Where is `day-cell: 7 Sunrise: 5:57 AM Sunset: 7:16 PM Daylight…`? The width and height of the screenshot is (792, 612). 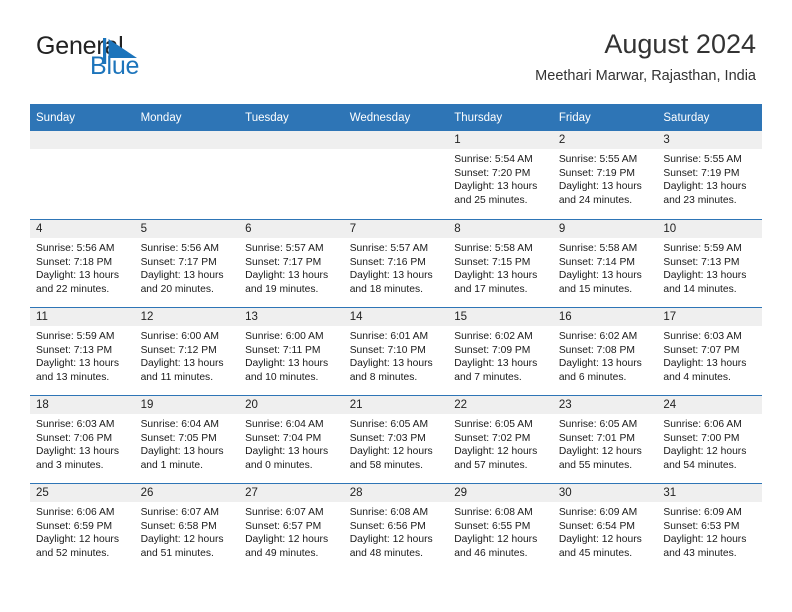 day-cell: 7 Sunrise: 5:57 AM Sunset: 7:16 PM Daylight… is located at coordinates (396, 263).